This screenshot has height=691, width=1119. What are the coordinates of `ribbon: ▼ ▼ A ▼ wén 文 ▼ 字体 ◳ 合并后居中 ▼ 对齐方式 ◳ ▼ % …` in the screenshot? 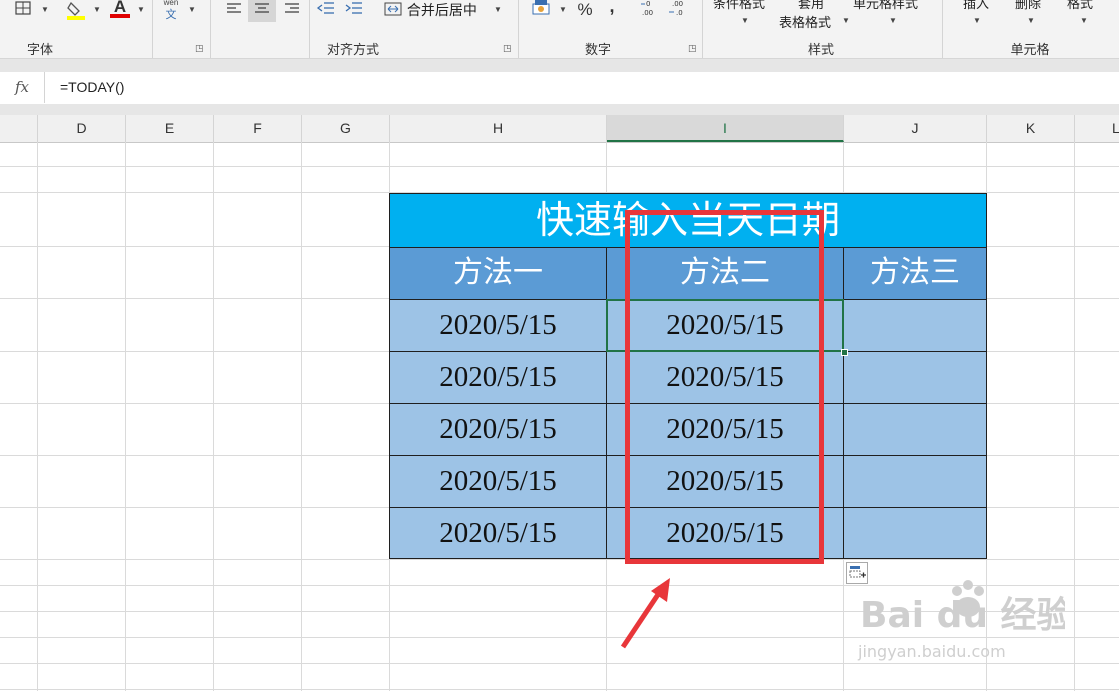 It's located at (559, 30).